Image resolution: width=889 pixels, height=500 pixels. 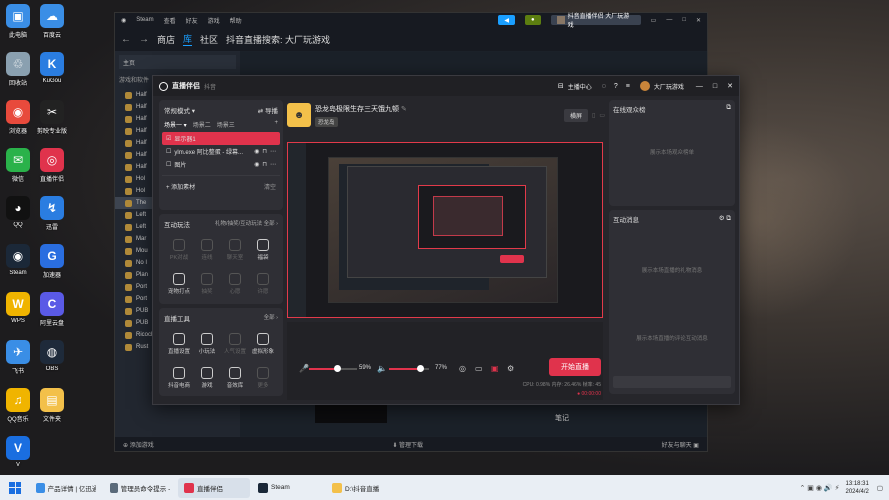 I want to click on friends-chat-button: 好友与聊天 ▣, so click(x=680, y=444).